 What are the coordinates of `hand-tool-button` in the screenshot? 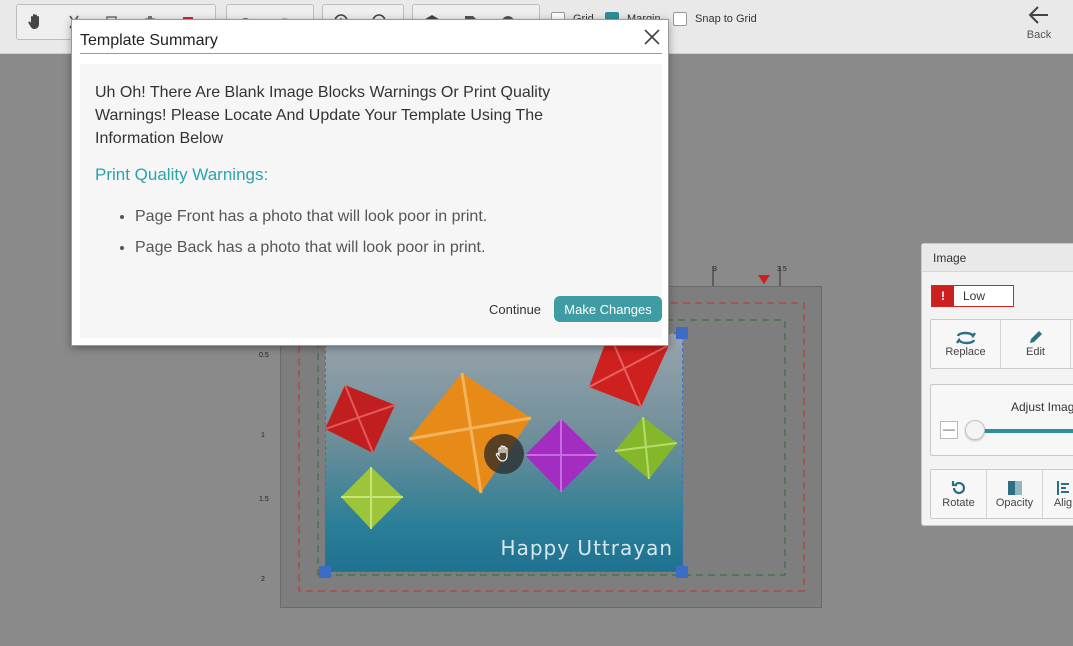 It's located at (36, 22).